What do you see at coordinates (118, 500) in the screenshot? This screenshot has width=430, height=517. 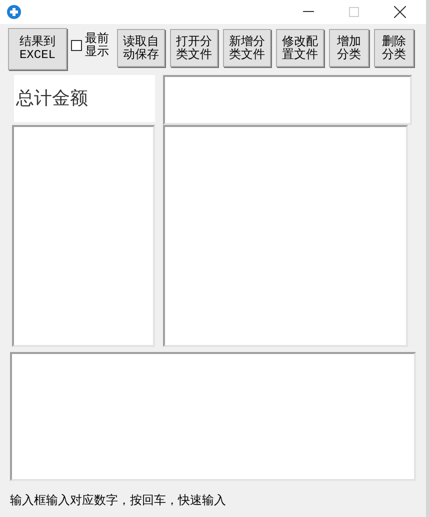 I see `status-text: 输入框输入对应数字，按回车，快速输入` at bounding box center [118, 500].